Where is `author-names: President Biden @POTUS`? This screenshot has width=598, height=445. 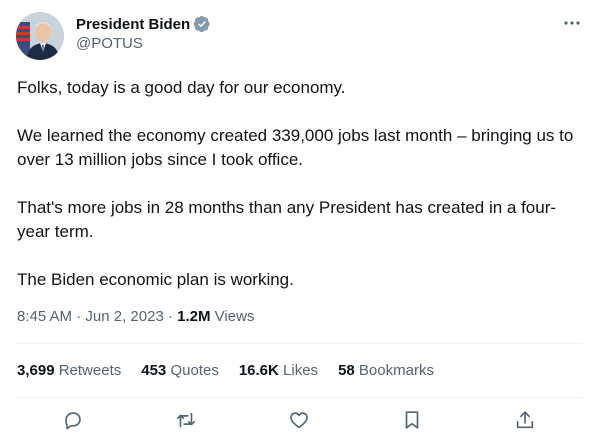 author-names: President Biden @POTUS is located at coordinates (143, 33).